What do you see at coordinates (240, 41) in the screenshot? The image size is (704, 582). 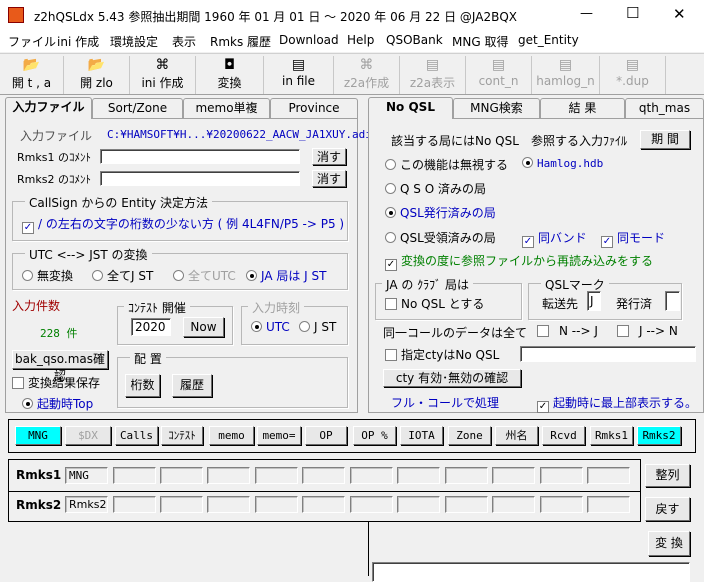 I see `menu-item: Rmks 履歴` at bounding box center [240, 41].